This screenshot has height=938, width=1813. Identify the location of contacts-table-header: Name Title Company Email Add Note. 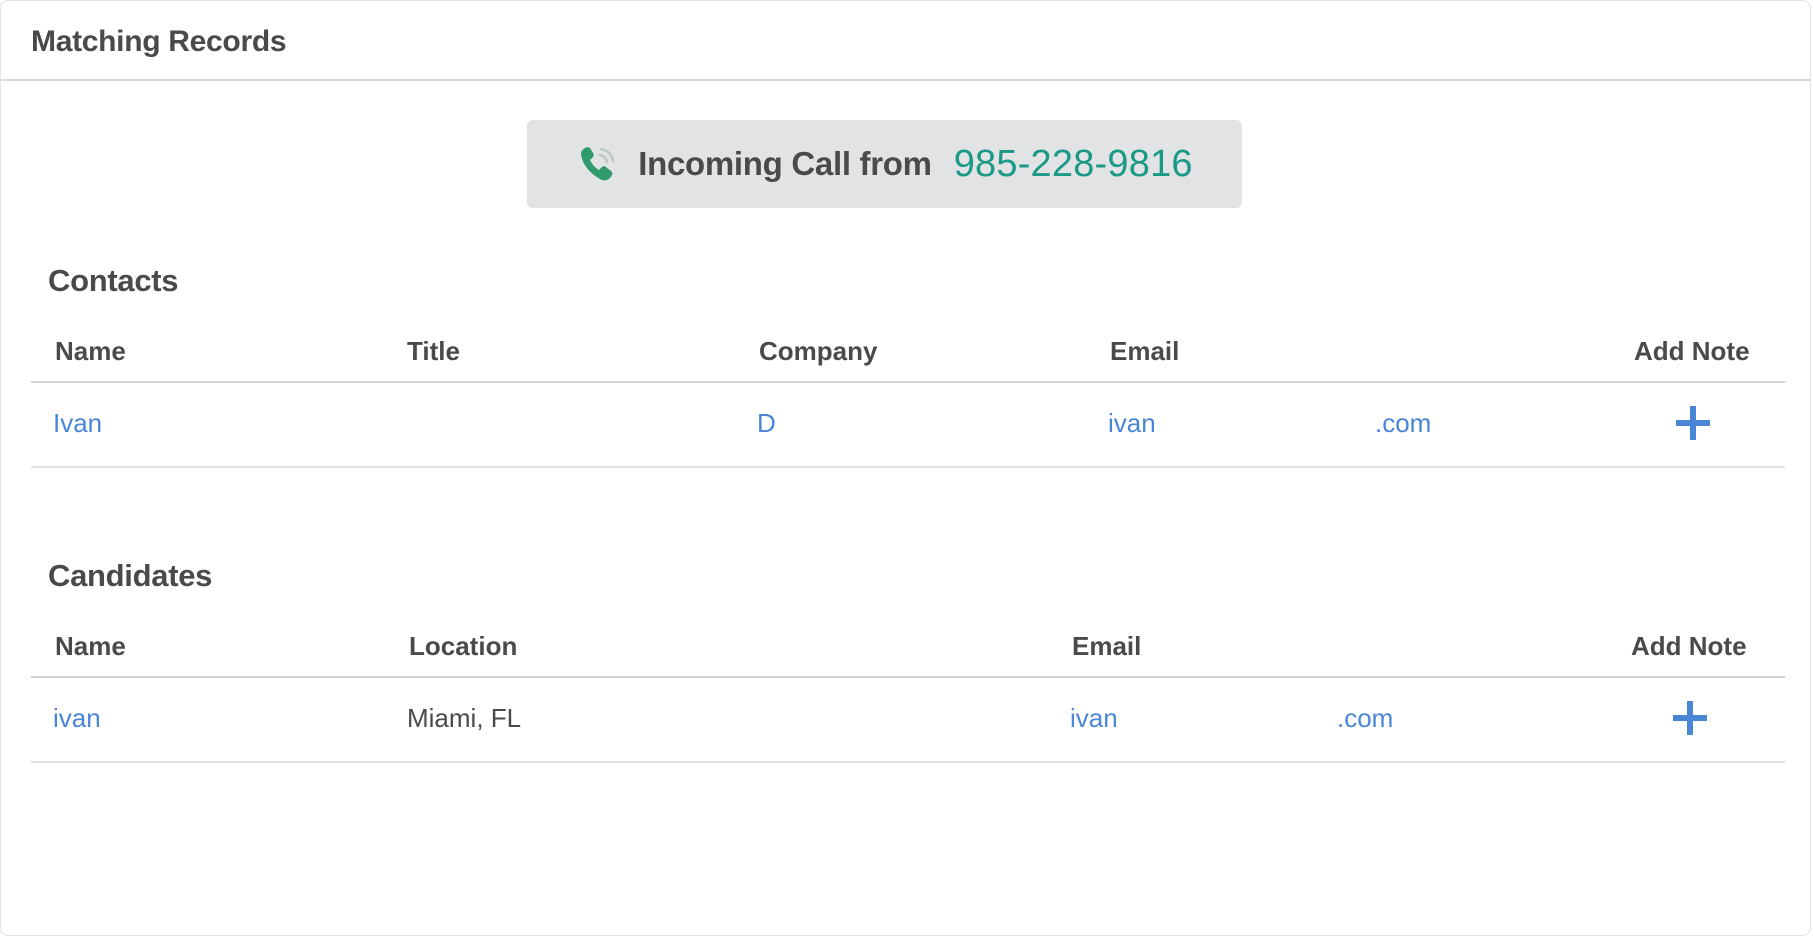
(908, 355).